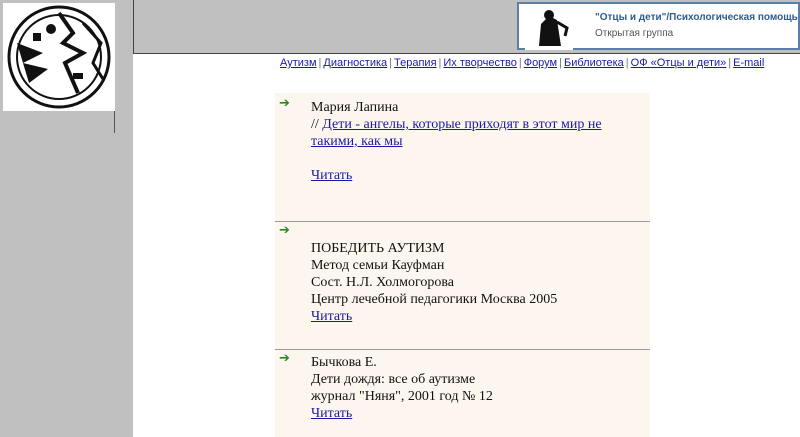 Image resolution: width=800 pixels, height=437 pixels. Describe the element at coordinates (748, 63) in the screenshot. I see `nav-link-email: E-mail` at that location.